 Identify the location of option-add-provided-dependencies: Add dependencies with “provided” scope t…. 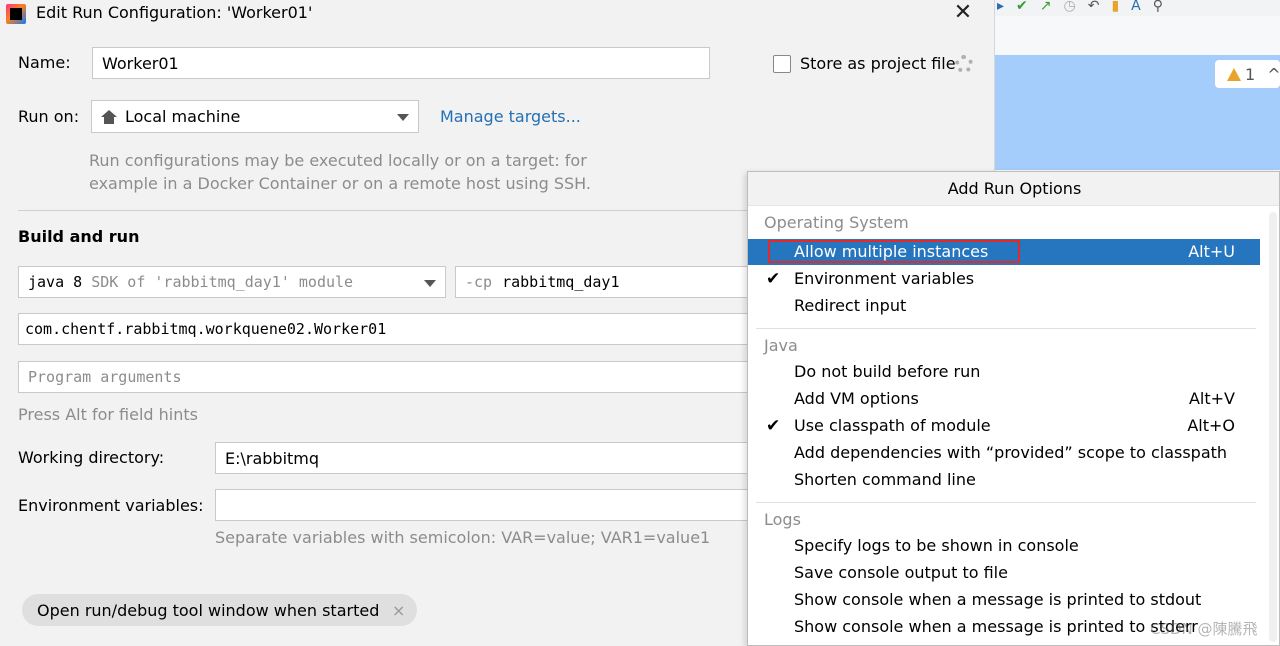
(1004, 453).